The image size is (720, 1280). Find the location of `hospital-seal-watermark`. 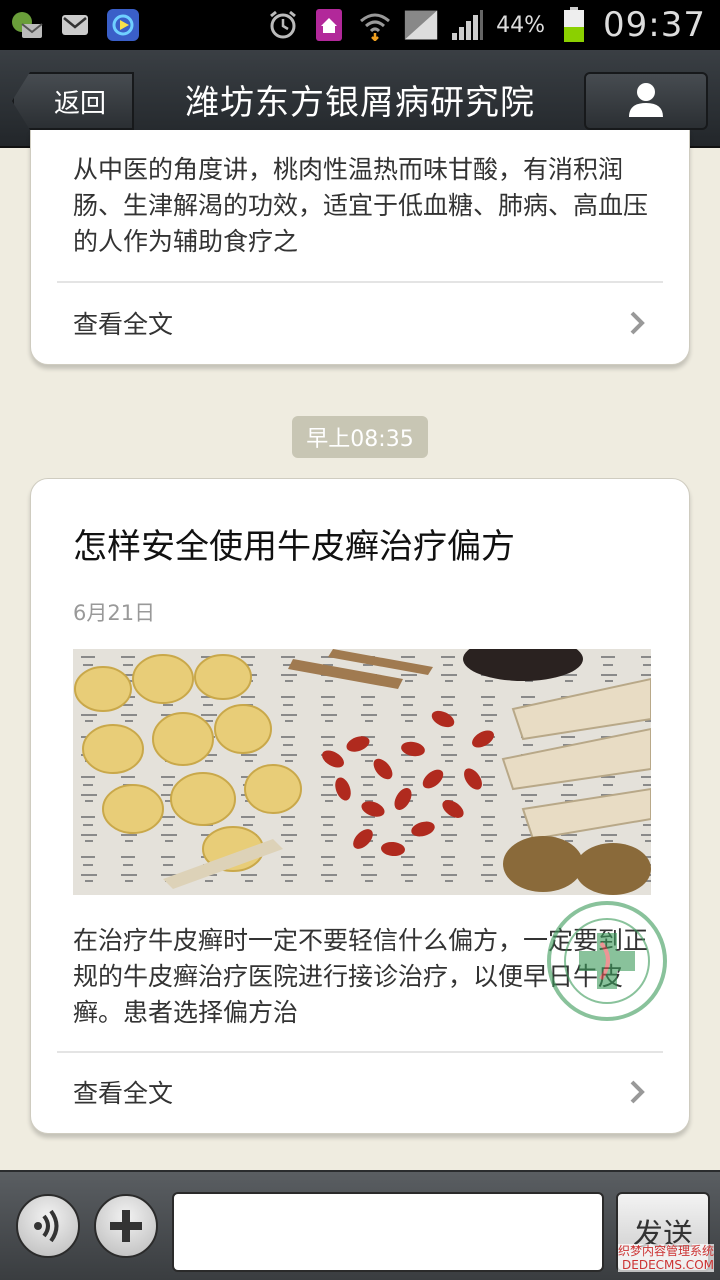

hospital-seal-watermark is located at coordinates (607, 961).